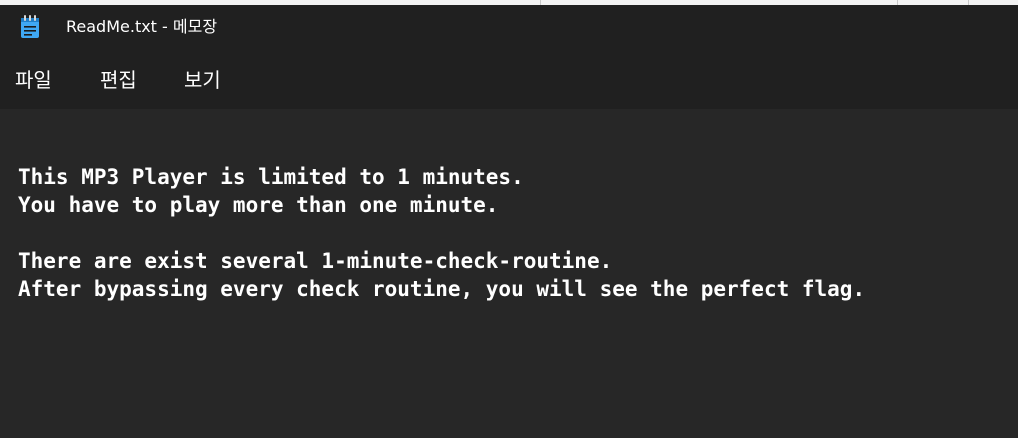 This screenshot has width=1018, height=438. Describe the element at coordinates (258, 205) in the screenshot. I see `text-line: You have to play more than one minute.` at that location.